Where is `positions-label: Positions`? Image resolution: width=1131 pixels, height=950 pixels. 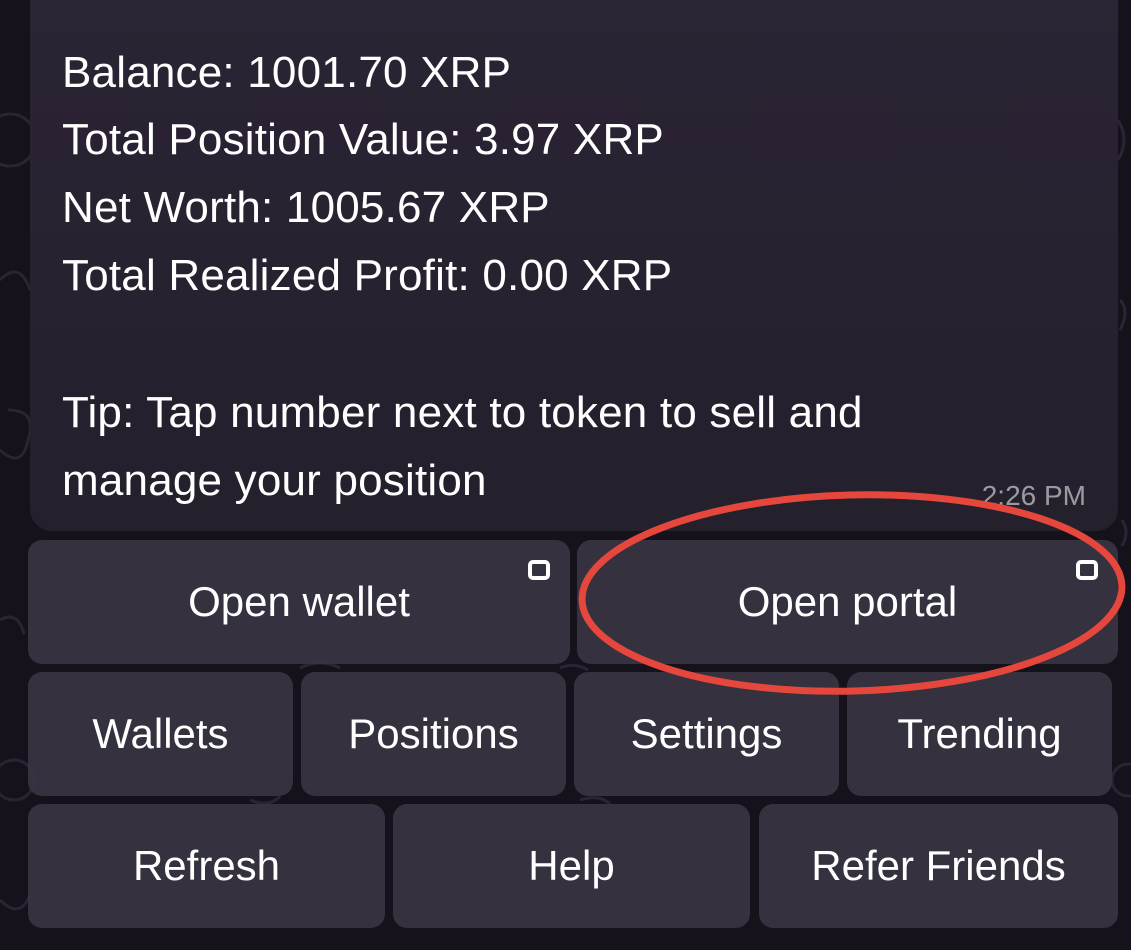
positions-label: Positions is located at coordinates (433, 733).